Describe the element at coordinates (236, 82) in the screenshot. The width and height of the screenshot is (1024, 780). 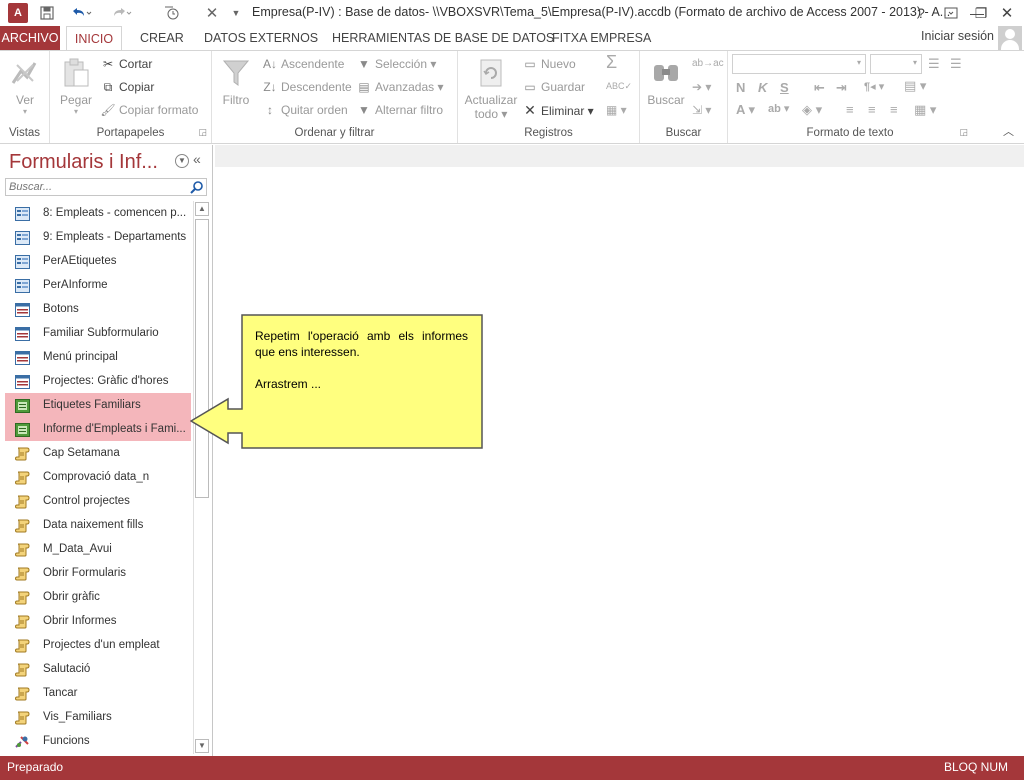
I see `filter-button: Filtro` at that location.